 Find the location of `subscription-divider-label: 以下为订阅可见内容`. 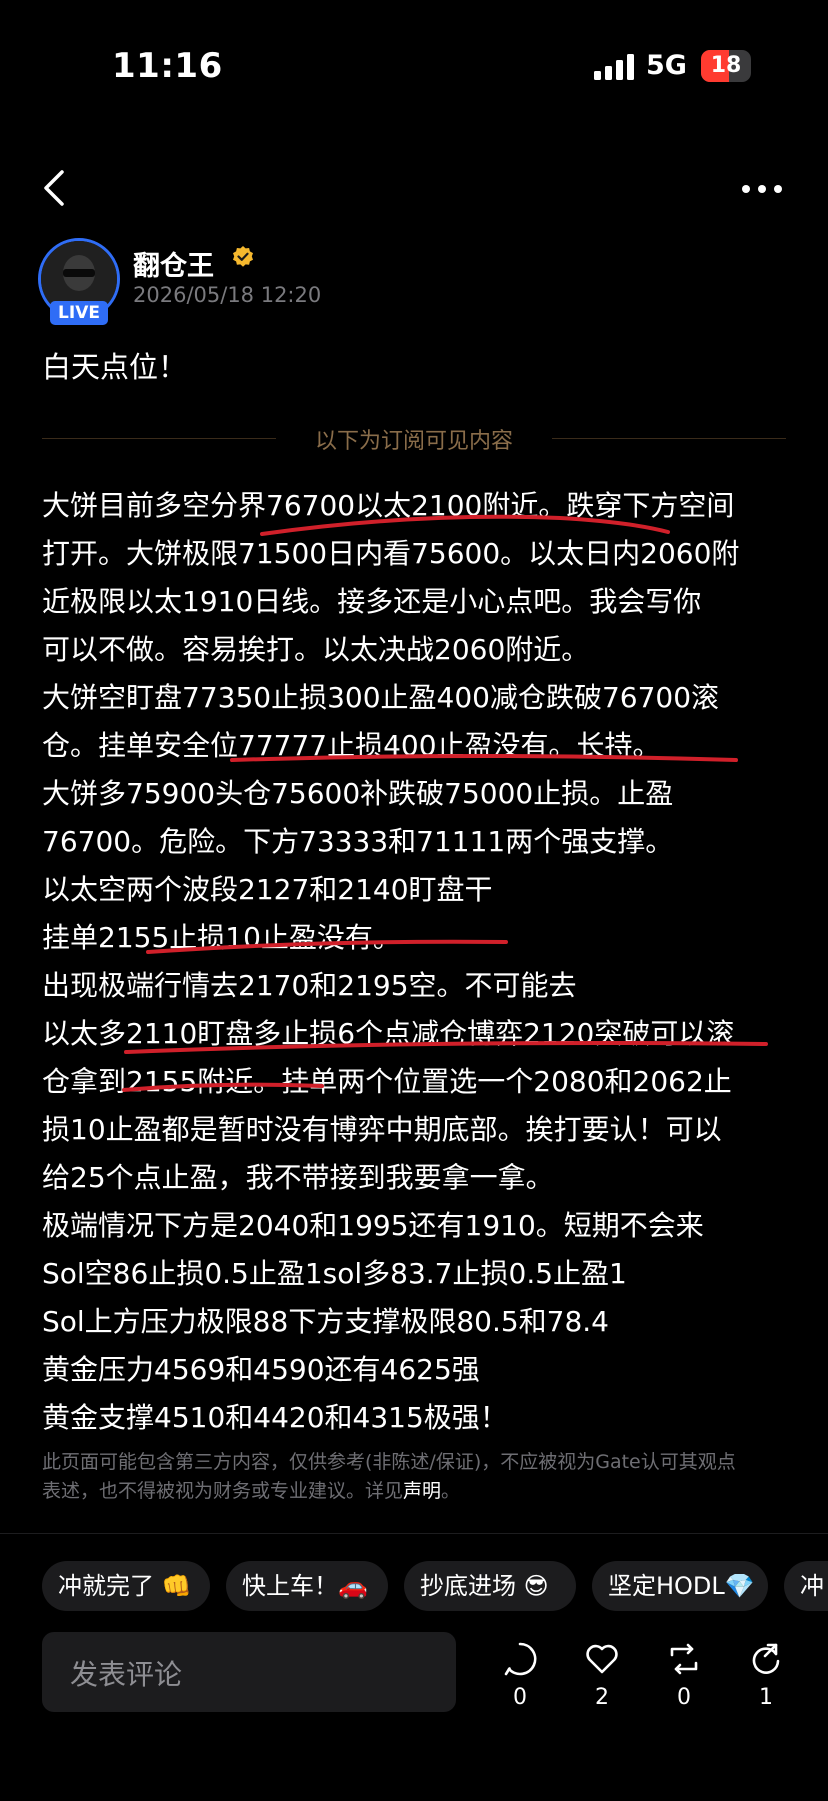

subscription-divider-label: 以下为订阅可见内容 is located at coordinates (413, 441).